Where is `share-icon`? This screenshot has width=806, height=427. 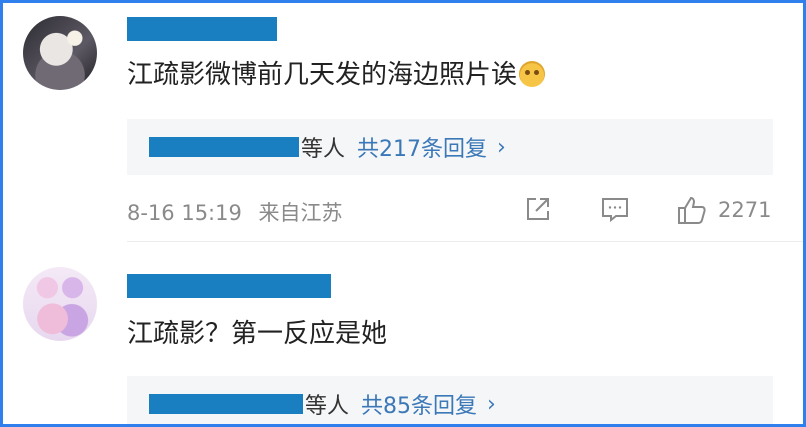
share-icon is located at coordinates (538, 209).